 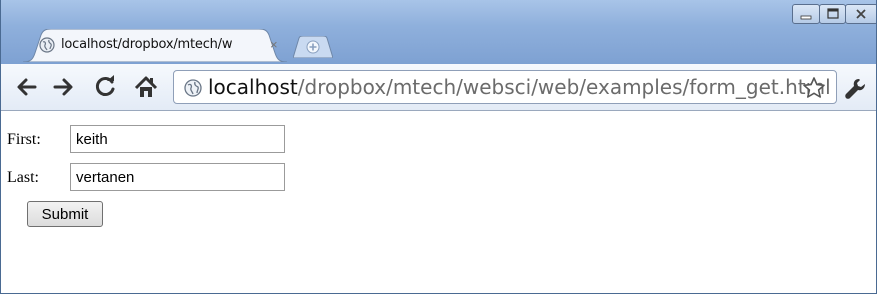 What do you see at coordinates (177, 177) in the screenshot?
I see `last-name-input` at bounding box center [177, 177].